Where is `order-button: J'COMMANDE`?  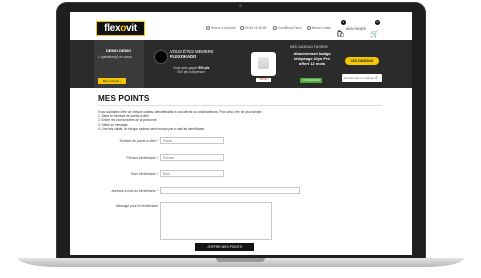 order-button: J'COMMANDE is located at coordinates (311, 80).